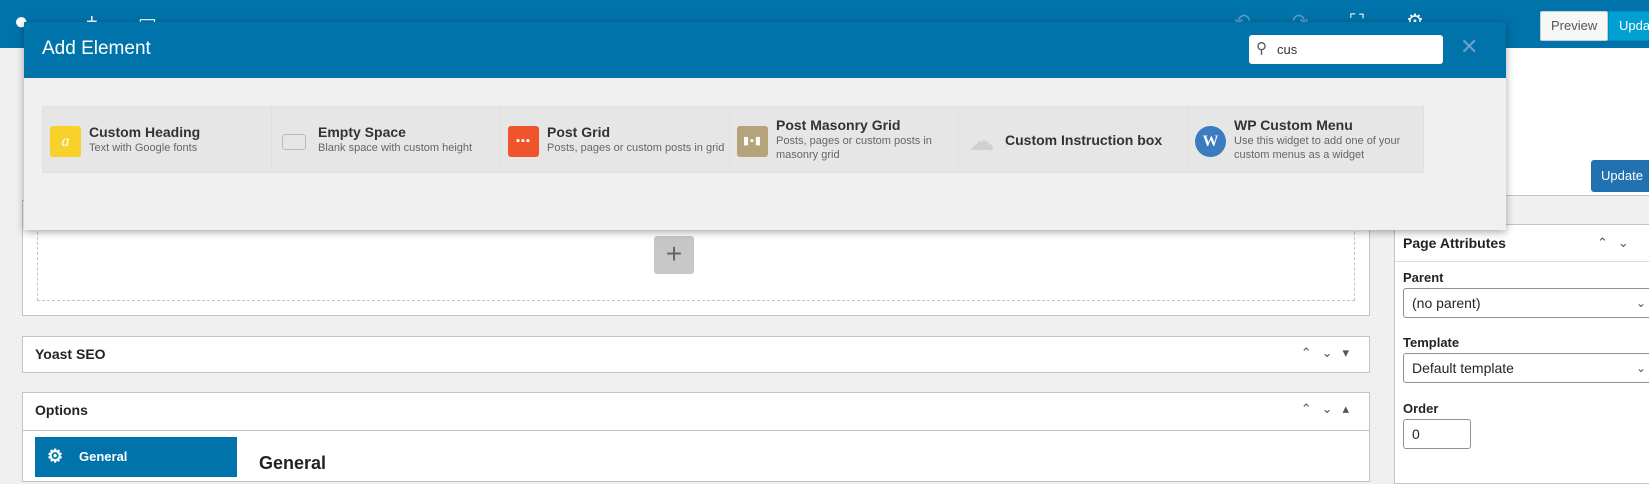  What do you see at coordinates (1469, 47) in the screenshot?
I see `close-icon: ✕` at bounding box center [1469, 47].